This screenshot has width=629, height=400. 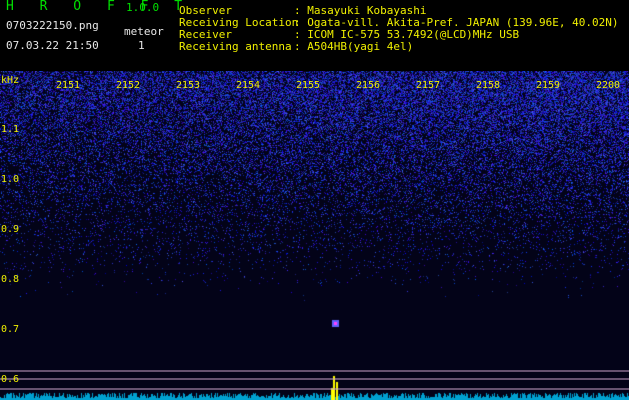 What do you see at coordinates (10, 329) in the screenshot?
I see `y-tick-label: 0.7` at bounding box center [10, 329].